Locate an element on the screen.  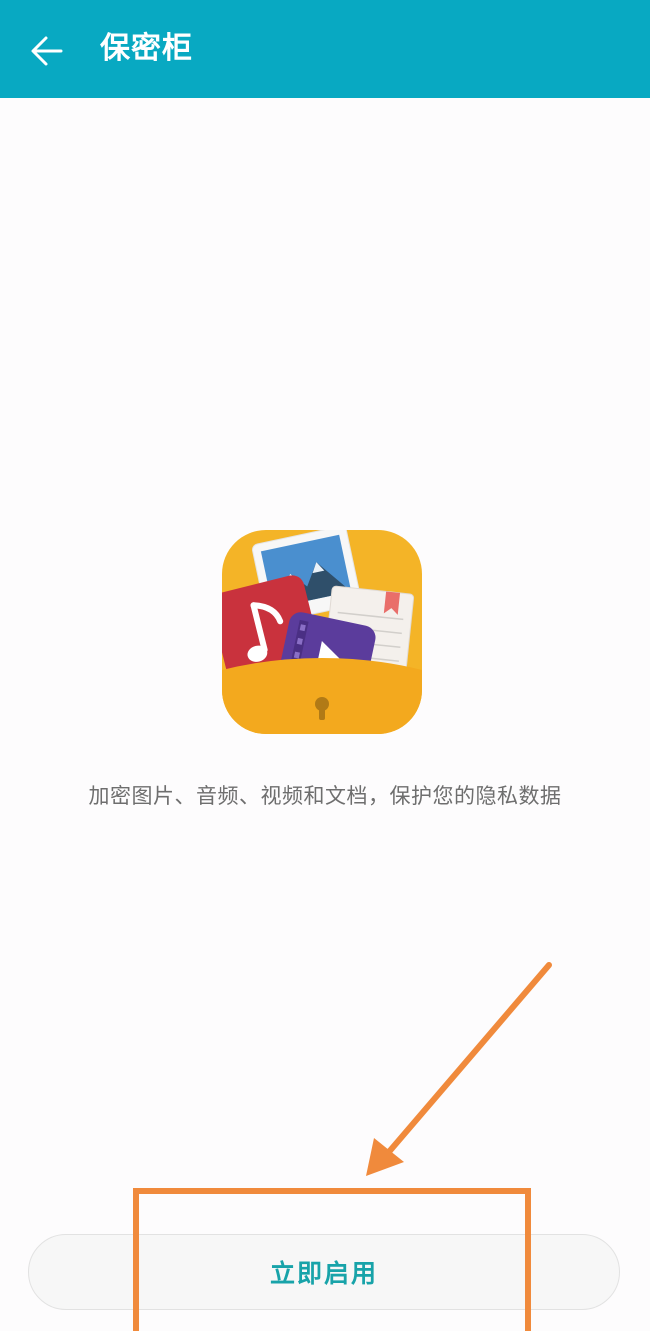
back-button is located at coordinates (47, 51).